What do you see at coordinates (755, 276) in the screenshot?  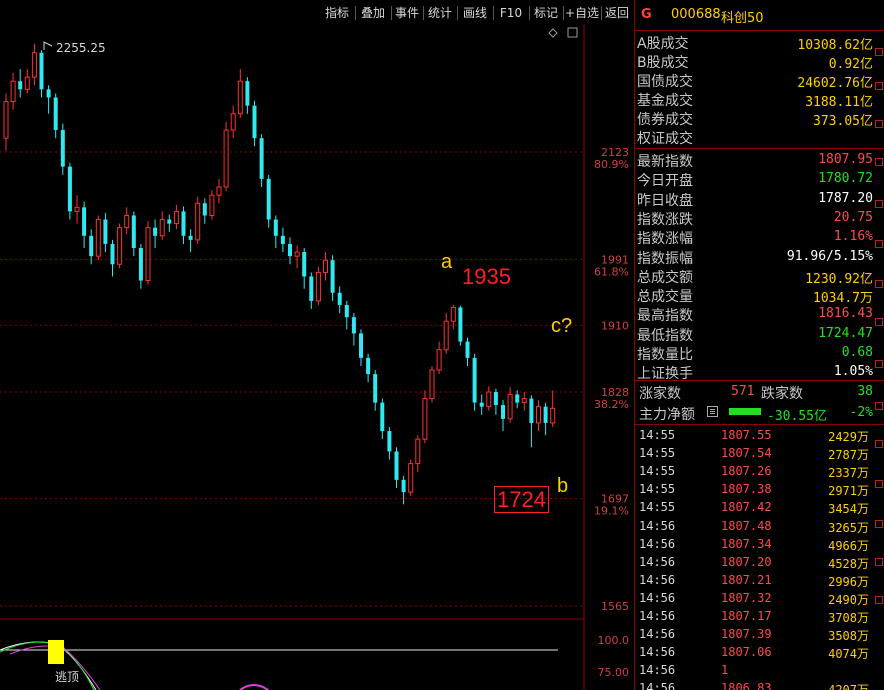 I see `index-quote-row: 总成交额 1230.92亿` at bounding box center [755, 276].